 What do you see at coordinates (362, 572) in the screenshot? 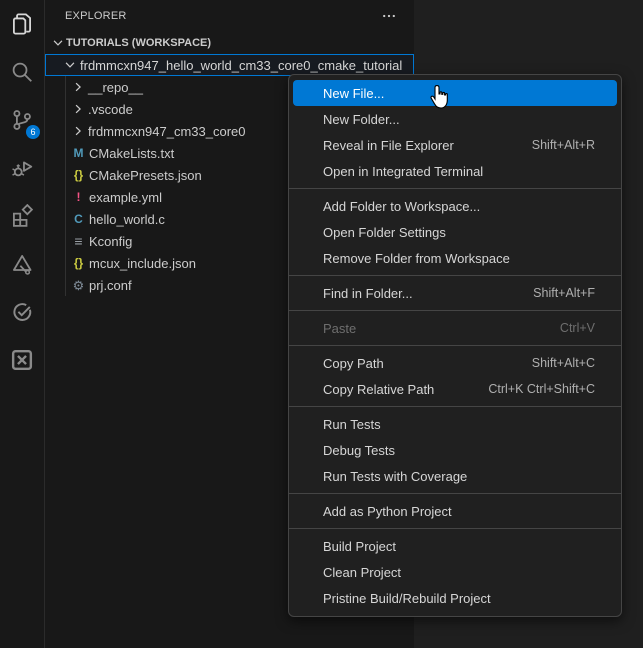
I see `menu-item-label: Clean Project` at bounding box center [362, 572].